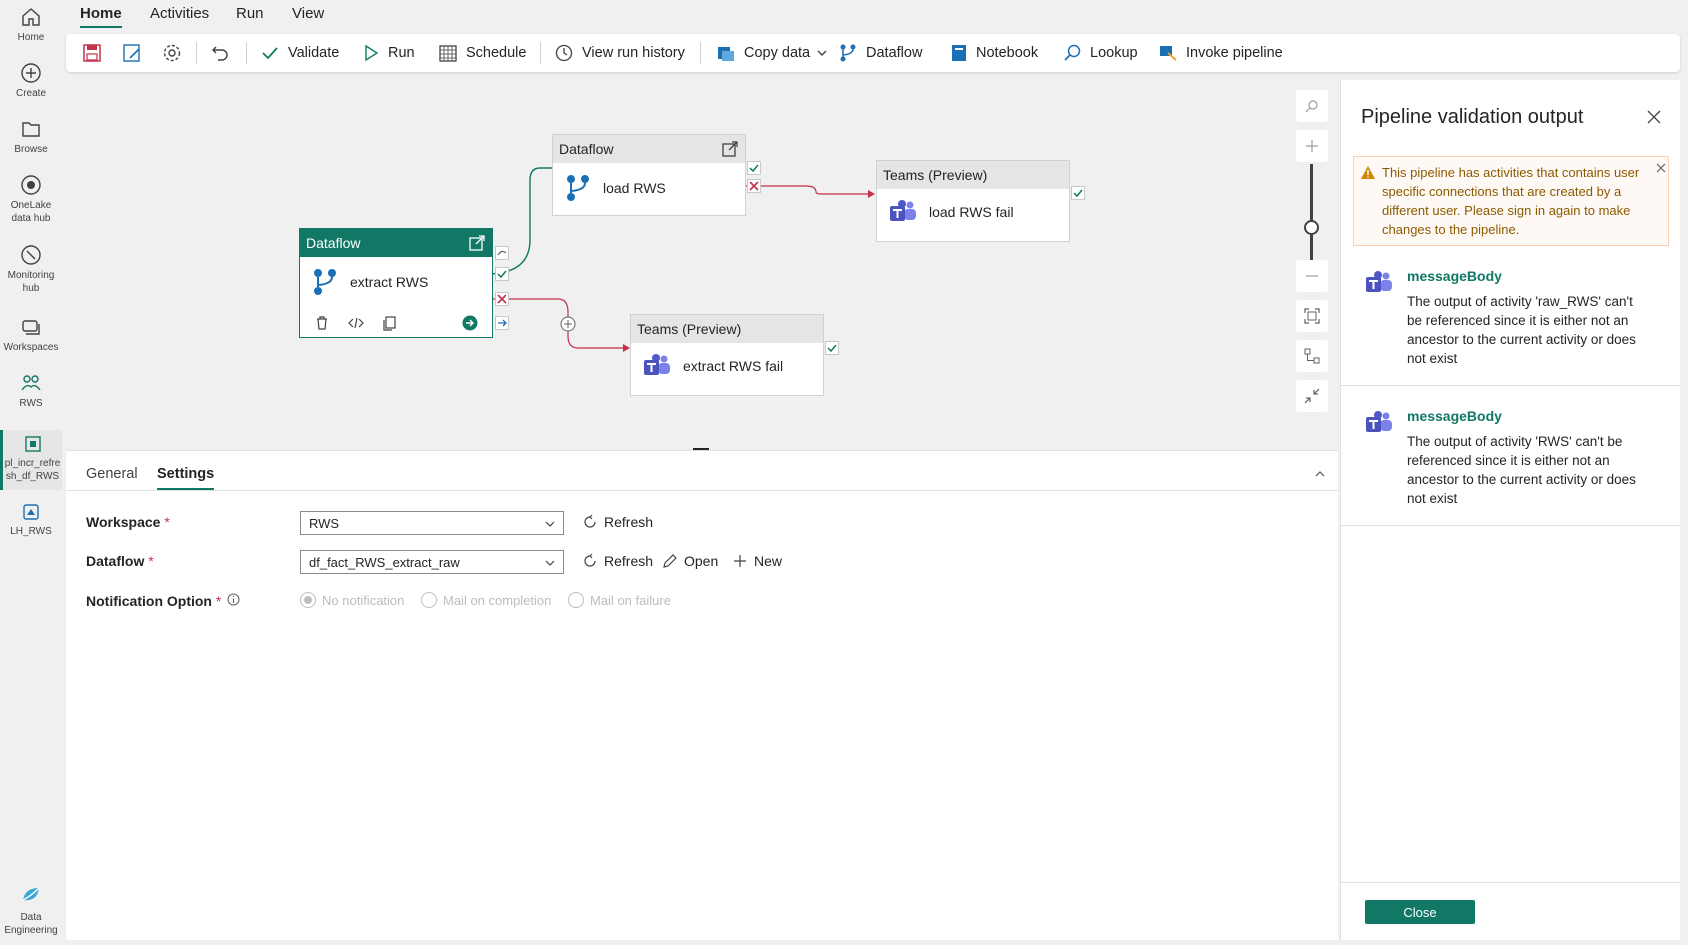  What do you see at coordinates (496, 53) in the screenshot?
I see `schedule-label: Schedule` at bounding box center [496, 53].